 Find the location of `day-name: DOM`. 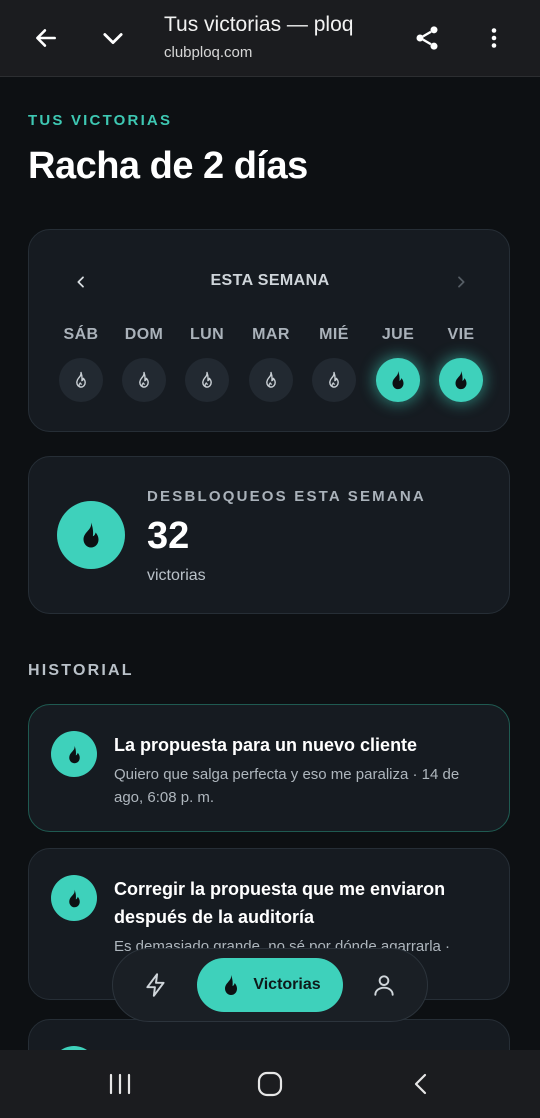

day-name: DOM is located at coordinates (144, 334).